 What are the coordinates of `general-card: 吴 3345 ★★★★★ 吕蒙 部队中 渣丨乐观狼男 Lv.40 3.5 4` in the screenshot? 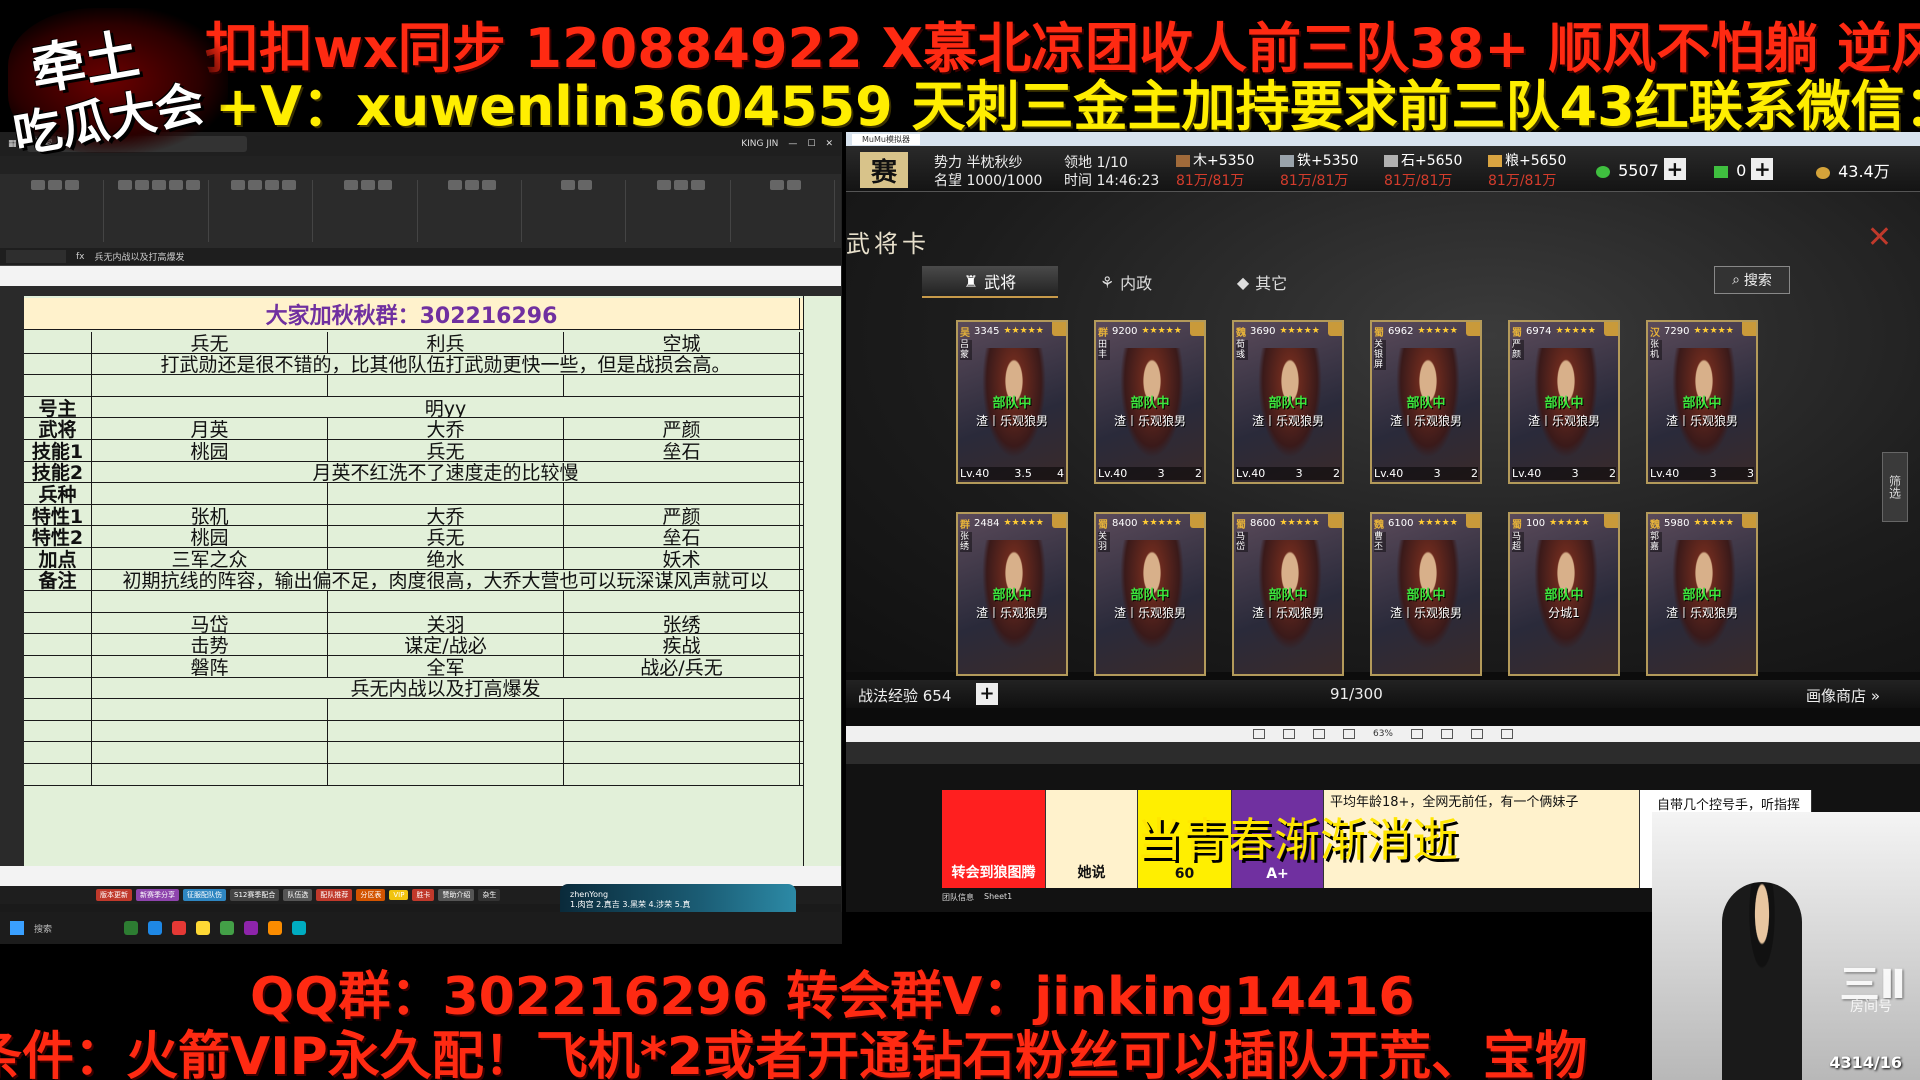 It's located at (1012, 402).